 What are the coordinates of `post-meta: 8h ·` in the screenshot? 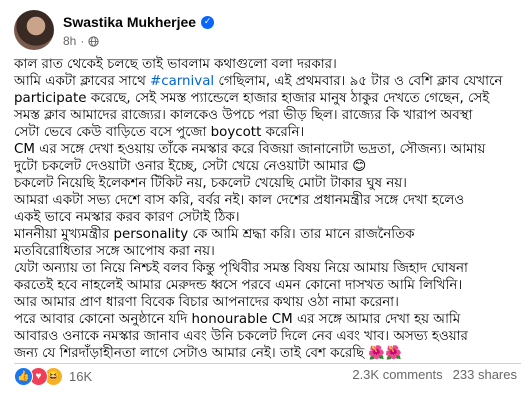 It's located at (81, 41).